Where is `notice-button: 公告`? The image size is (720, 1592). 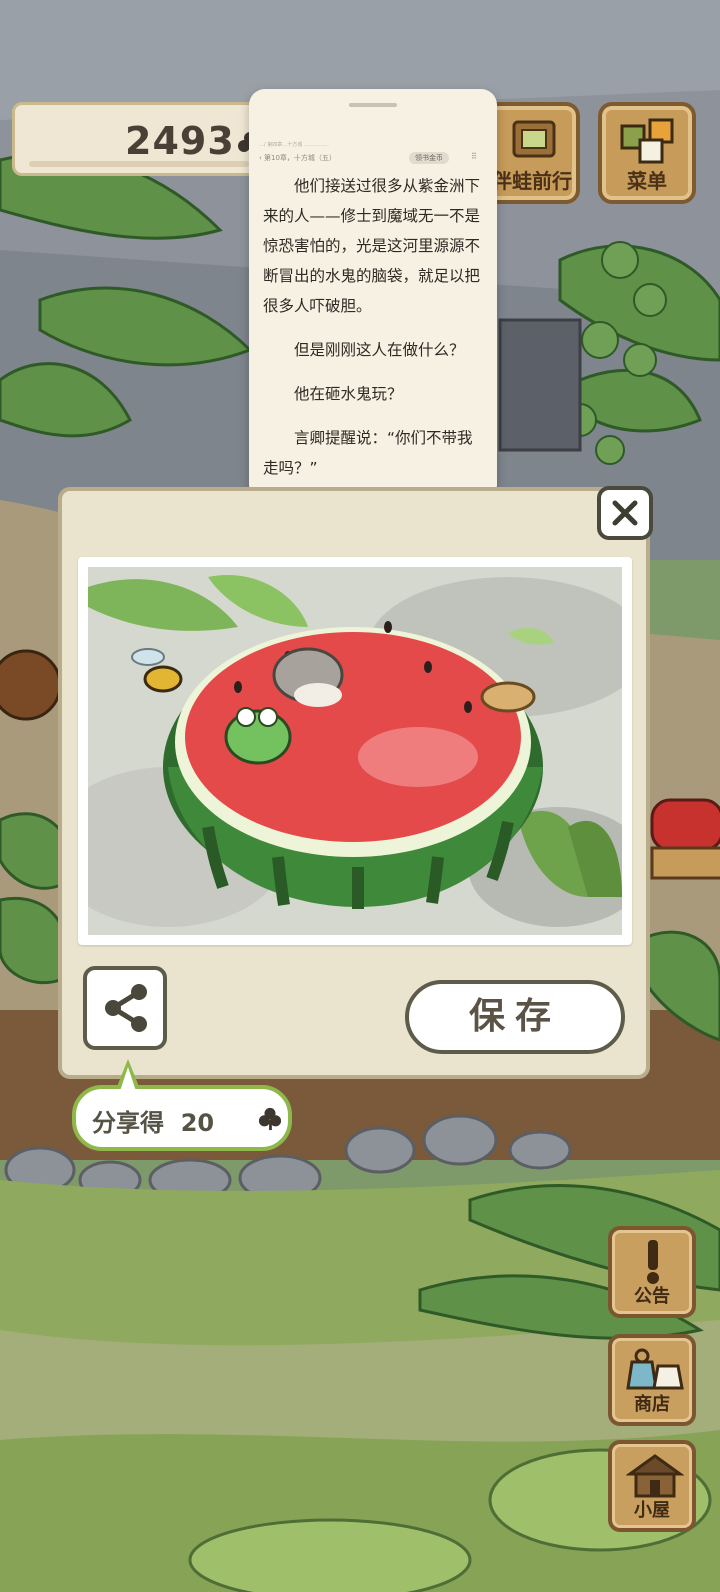
notice-button: 公告 is located at coordinates (652, 1272).